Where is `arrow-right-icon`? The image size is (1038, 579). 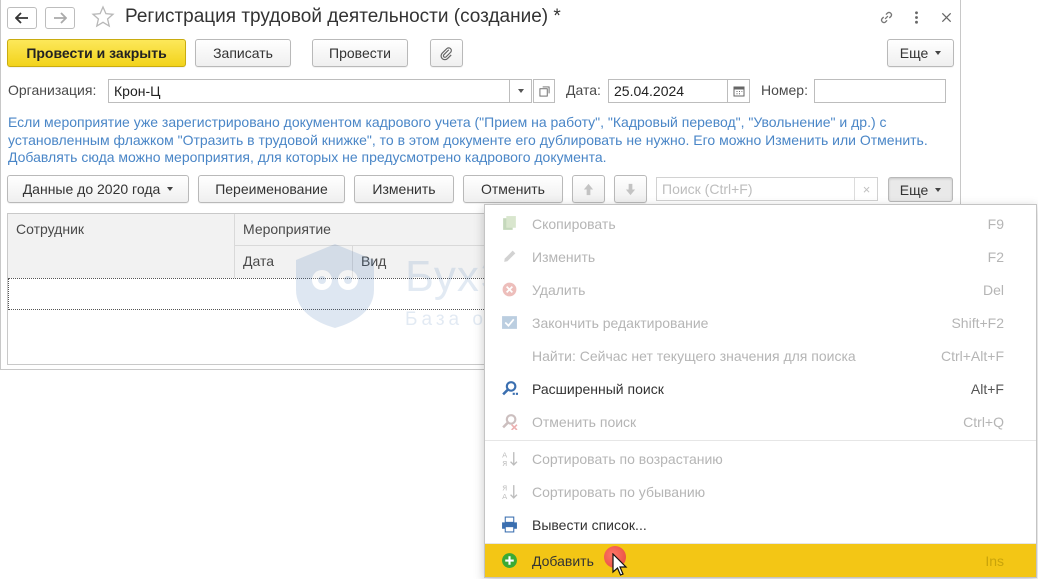 arrow-right-icon is located at coordinates (60, 18).